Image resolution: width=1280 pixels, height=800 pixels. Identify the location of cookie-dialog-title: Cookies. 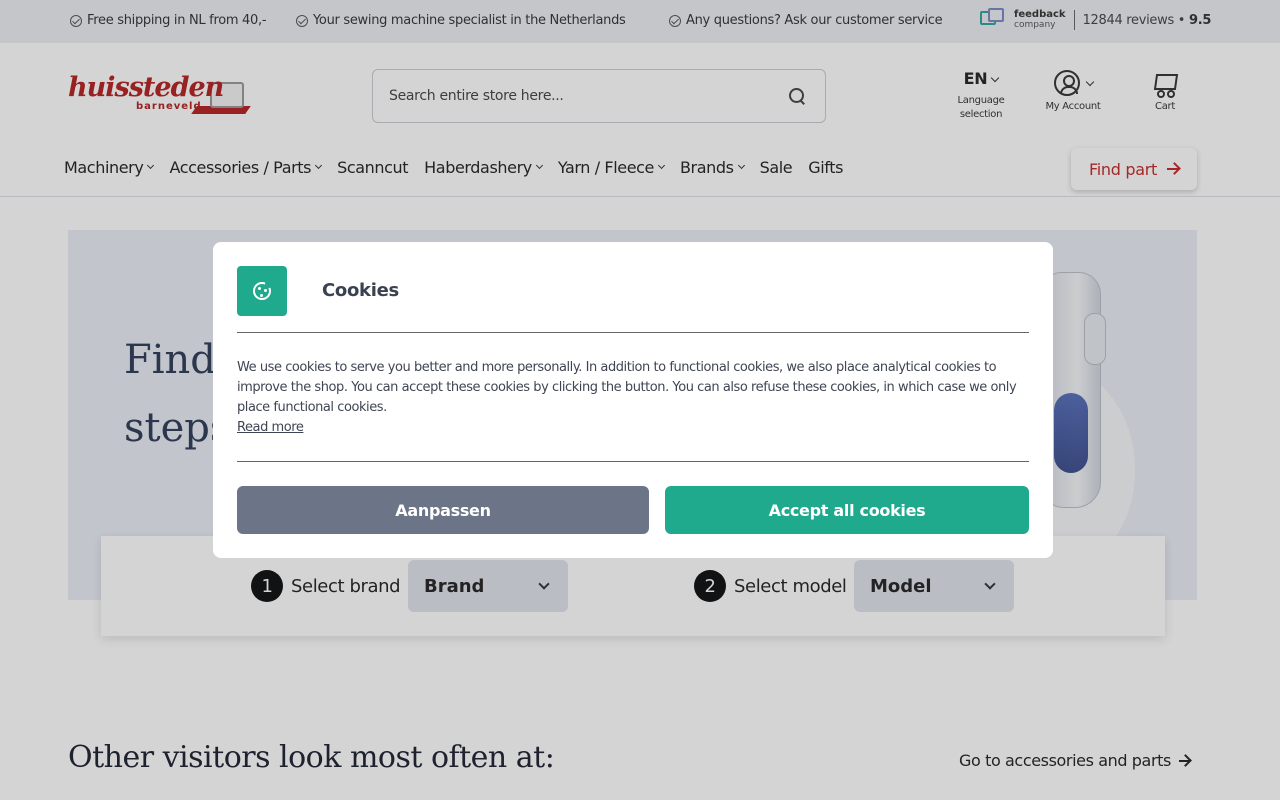
(360, 290).